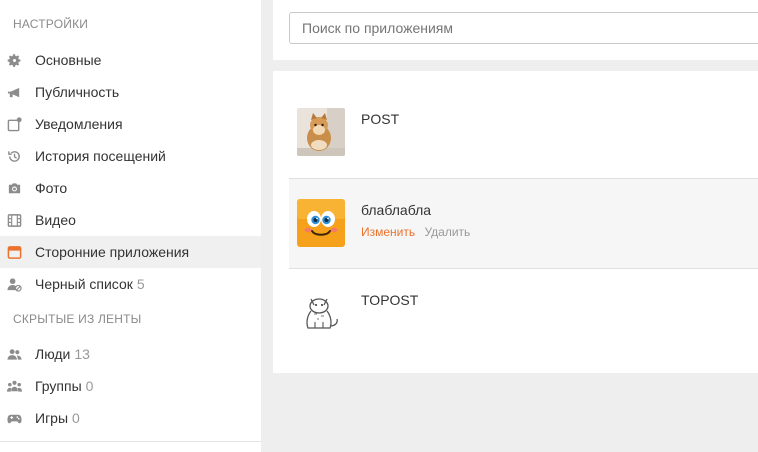 This screenshot has height=452, width=758. What do you see at coordinates (58, 386) in the screenshot?
I see `sidebar-item-label: Группы` at bounding box center [58, 386].